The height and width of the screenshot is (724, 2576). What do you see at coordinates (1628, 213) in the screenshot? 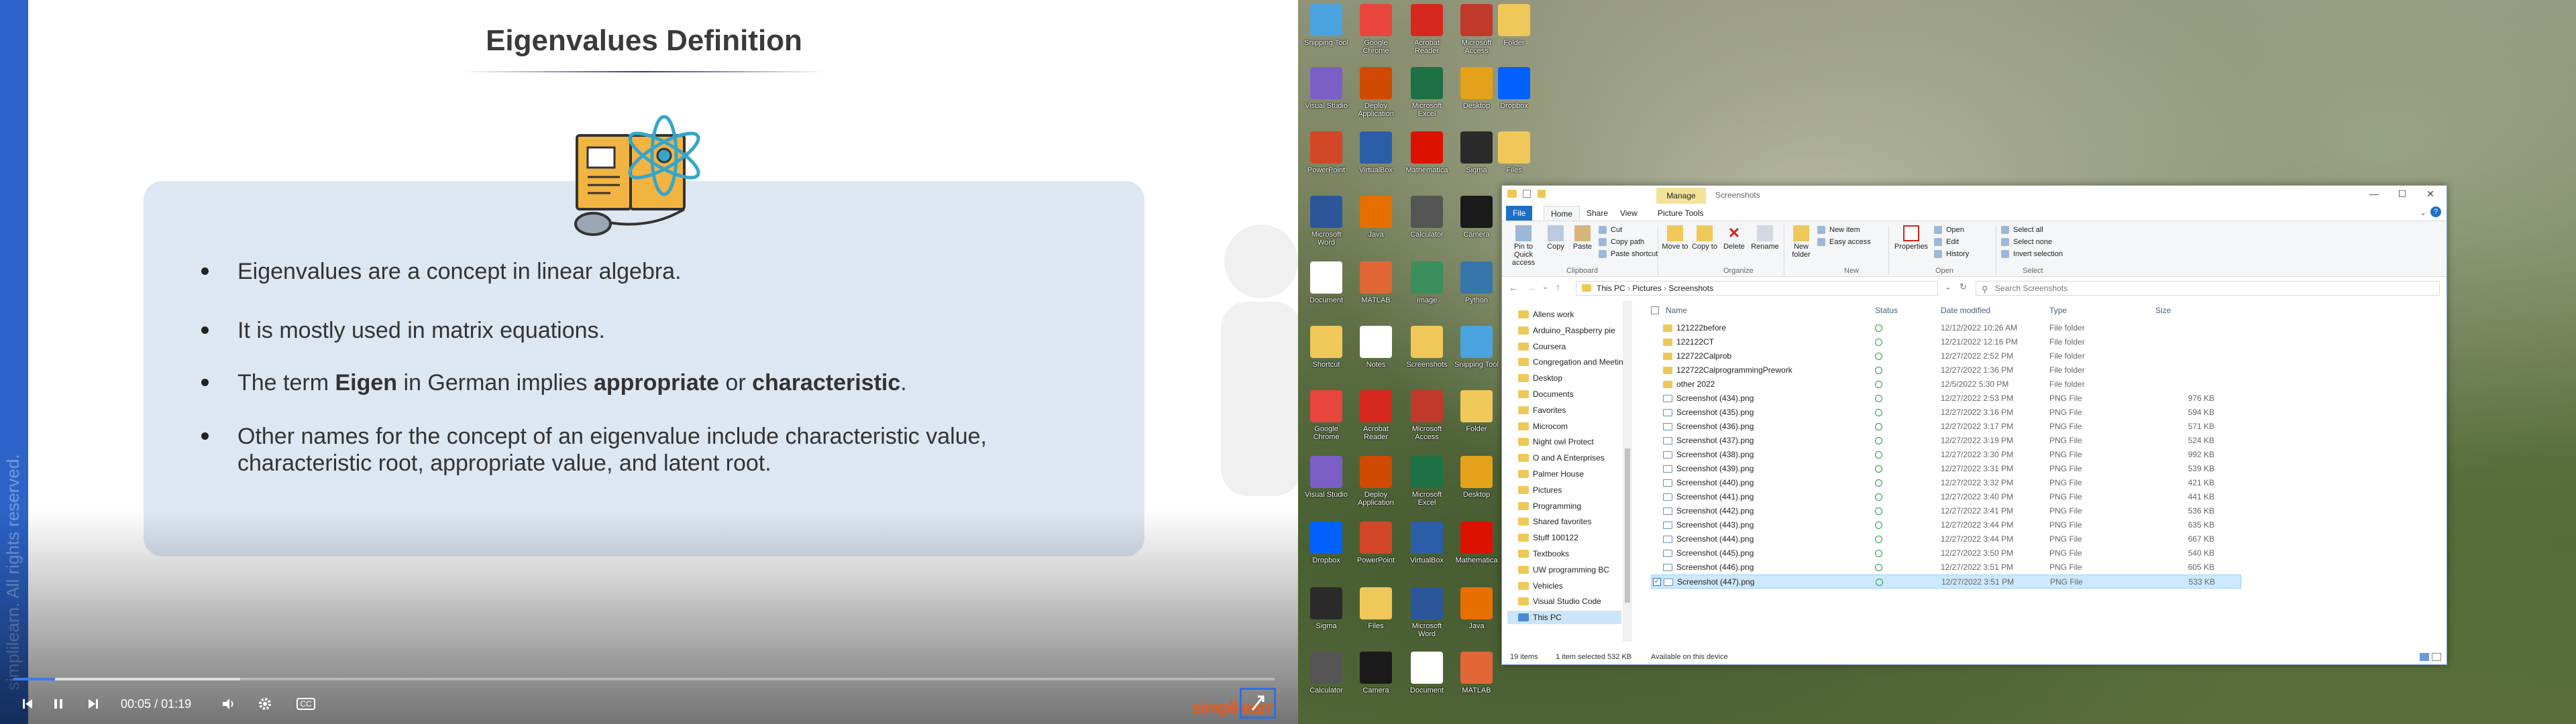
I see `tab-view: View` at bounding box center [1628, 213].